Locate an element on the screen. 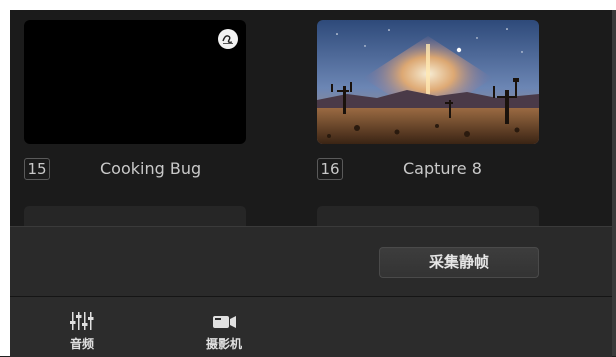 The width and height of the screenshot is (616, 357). capture-still-button: 采集静帧 is located at coordinates (459, 262).